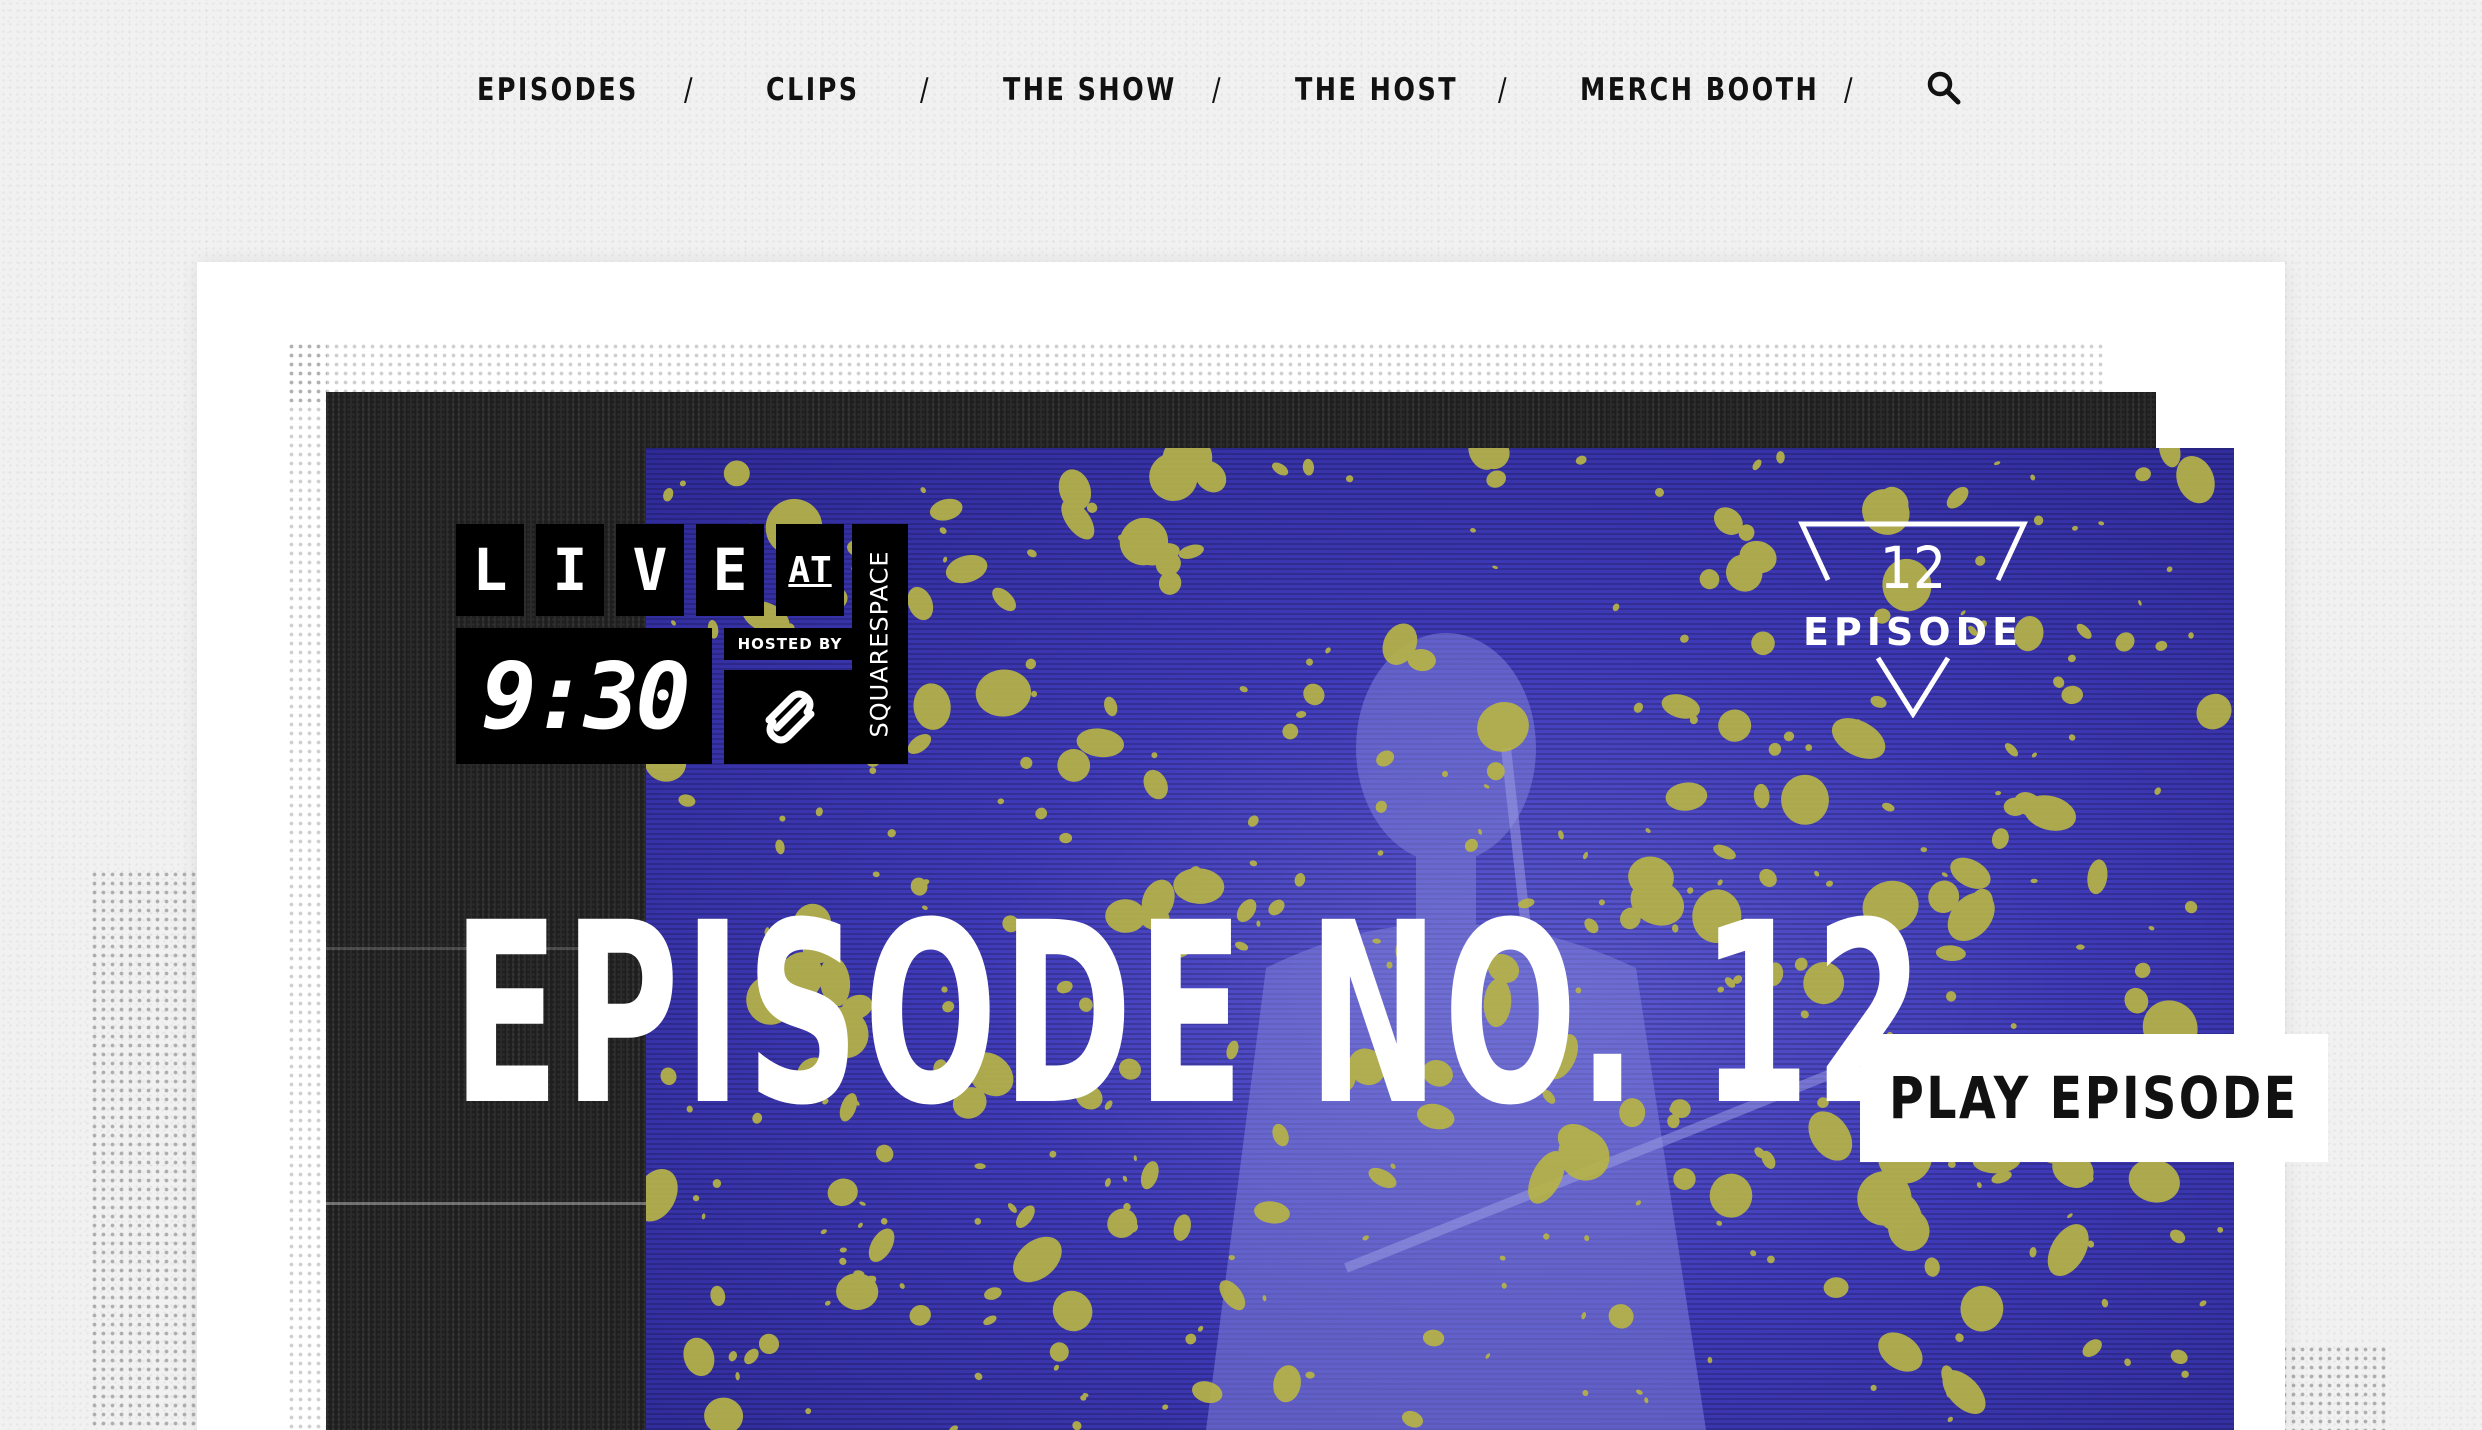 This screenshot has width=2482, height=1430. Describe the element at coordinates (1090, 90) in the screenshot. I see `nav-the-show: THE SHOW` at that location.